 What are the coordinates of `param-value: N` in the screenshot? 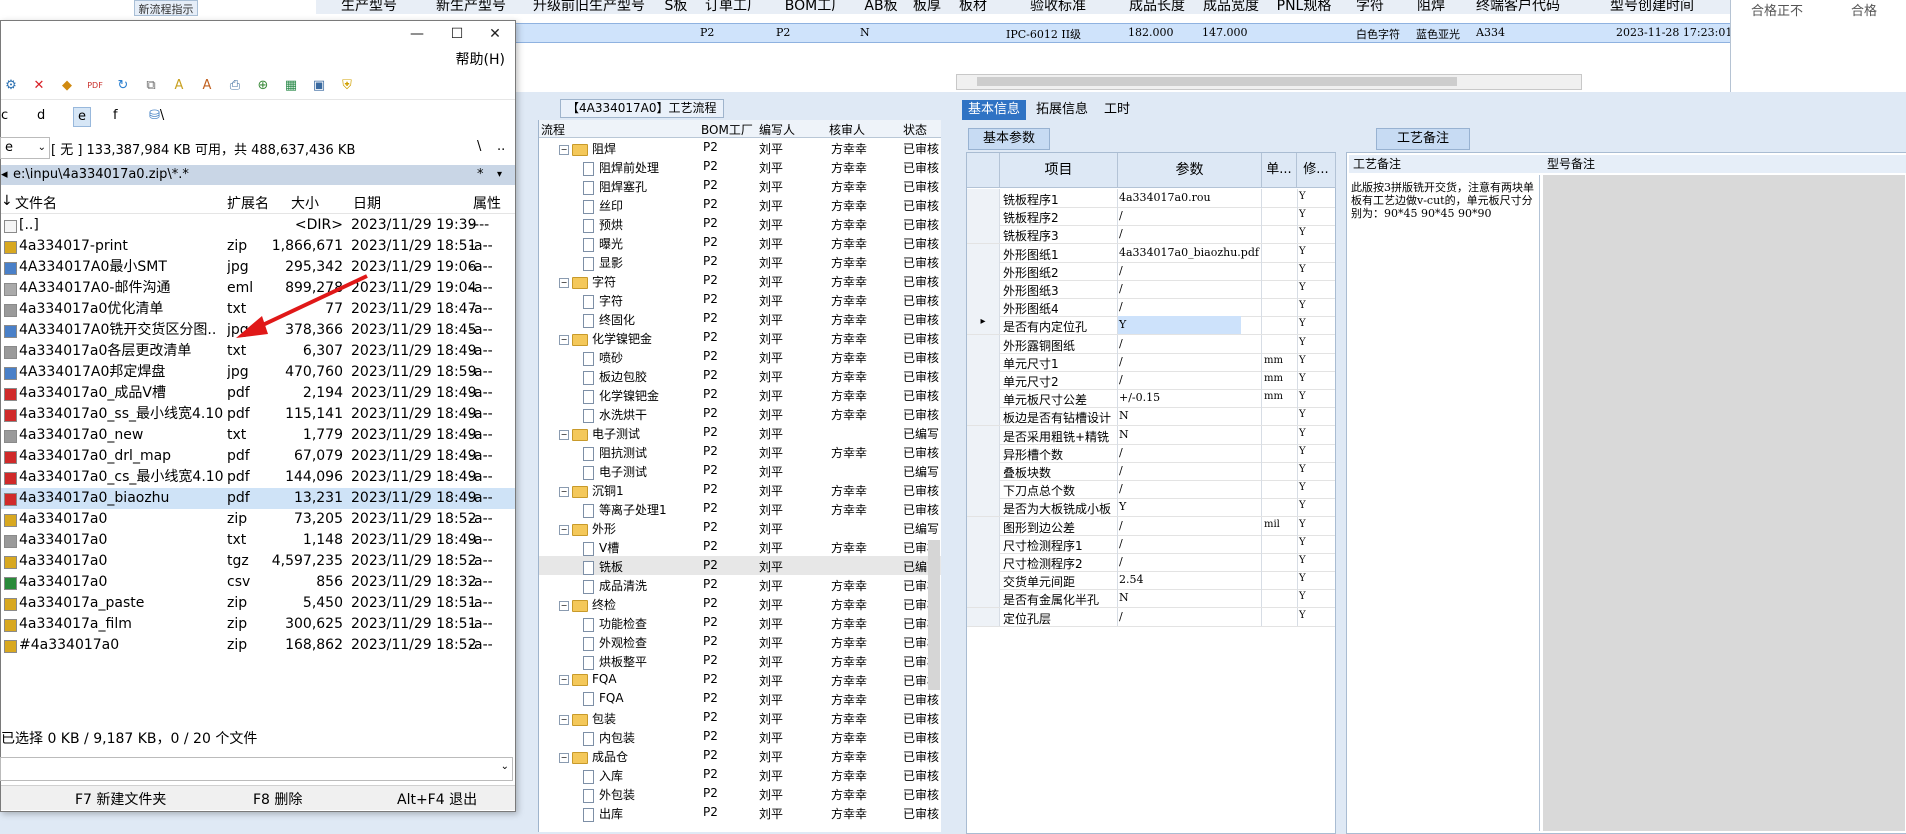 It's located at (1124, 415).